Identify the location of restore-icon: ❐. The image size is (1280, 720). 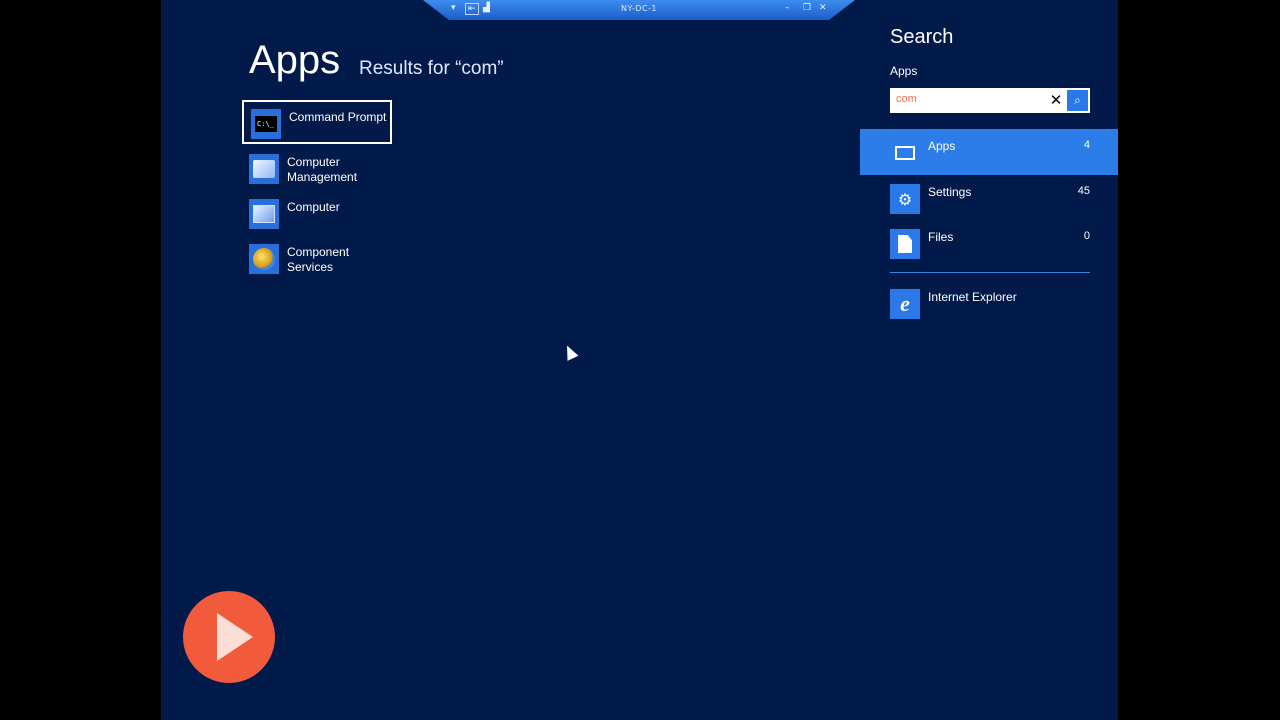
(807, 8).